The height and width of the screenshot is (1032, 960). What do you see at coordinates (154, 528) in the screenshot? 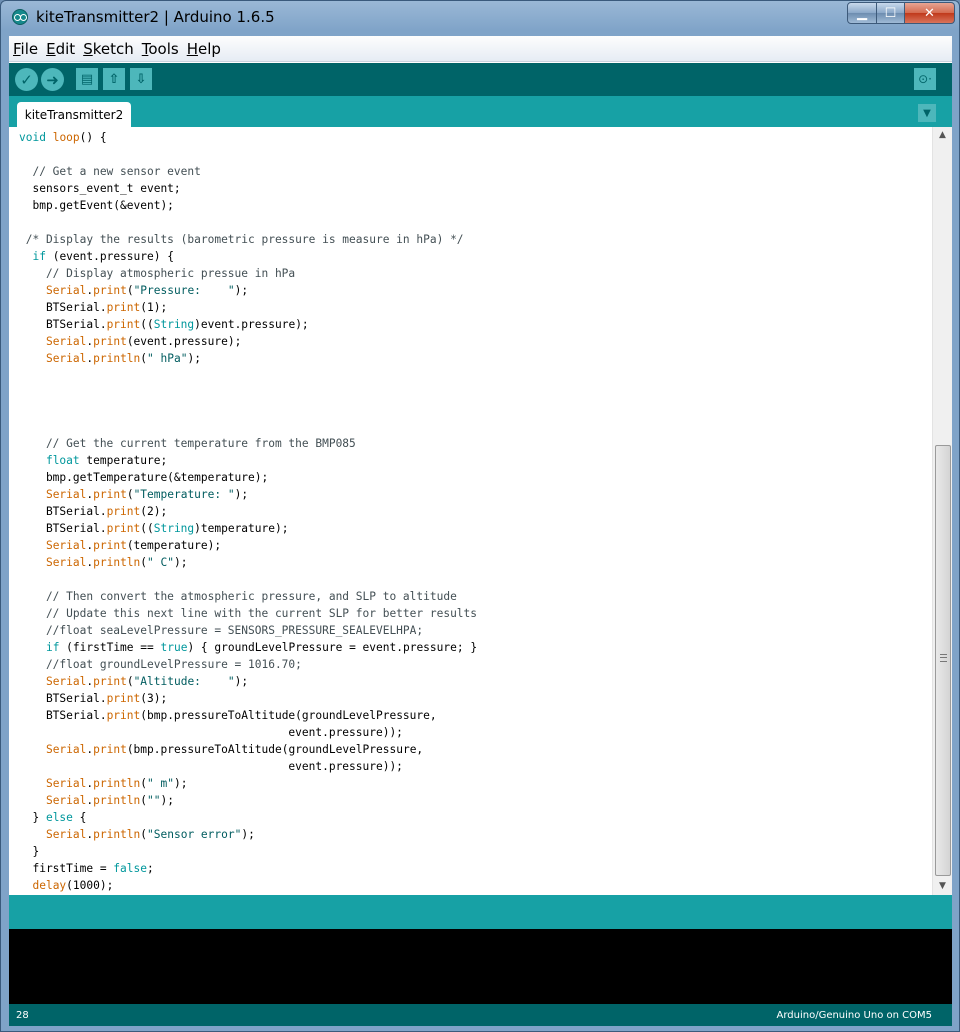
I see `code-line: BTSerial.print((String)temperature);` at bounding box center [154, 528].